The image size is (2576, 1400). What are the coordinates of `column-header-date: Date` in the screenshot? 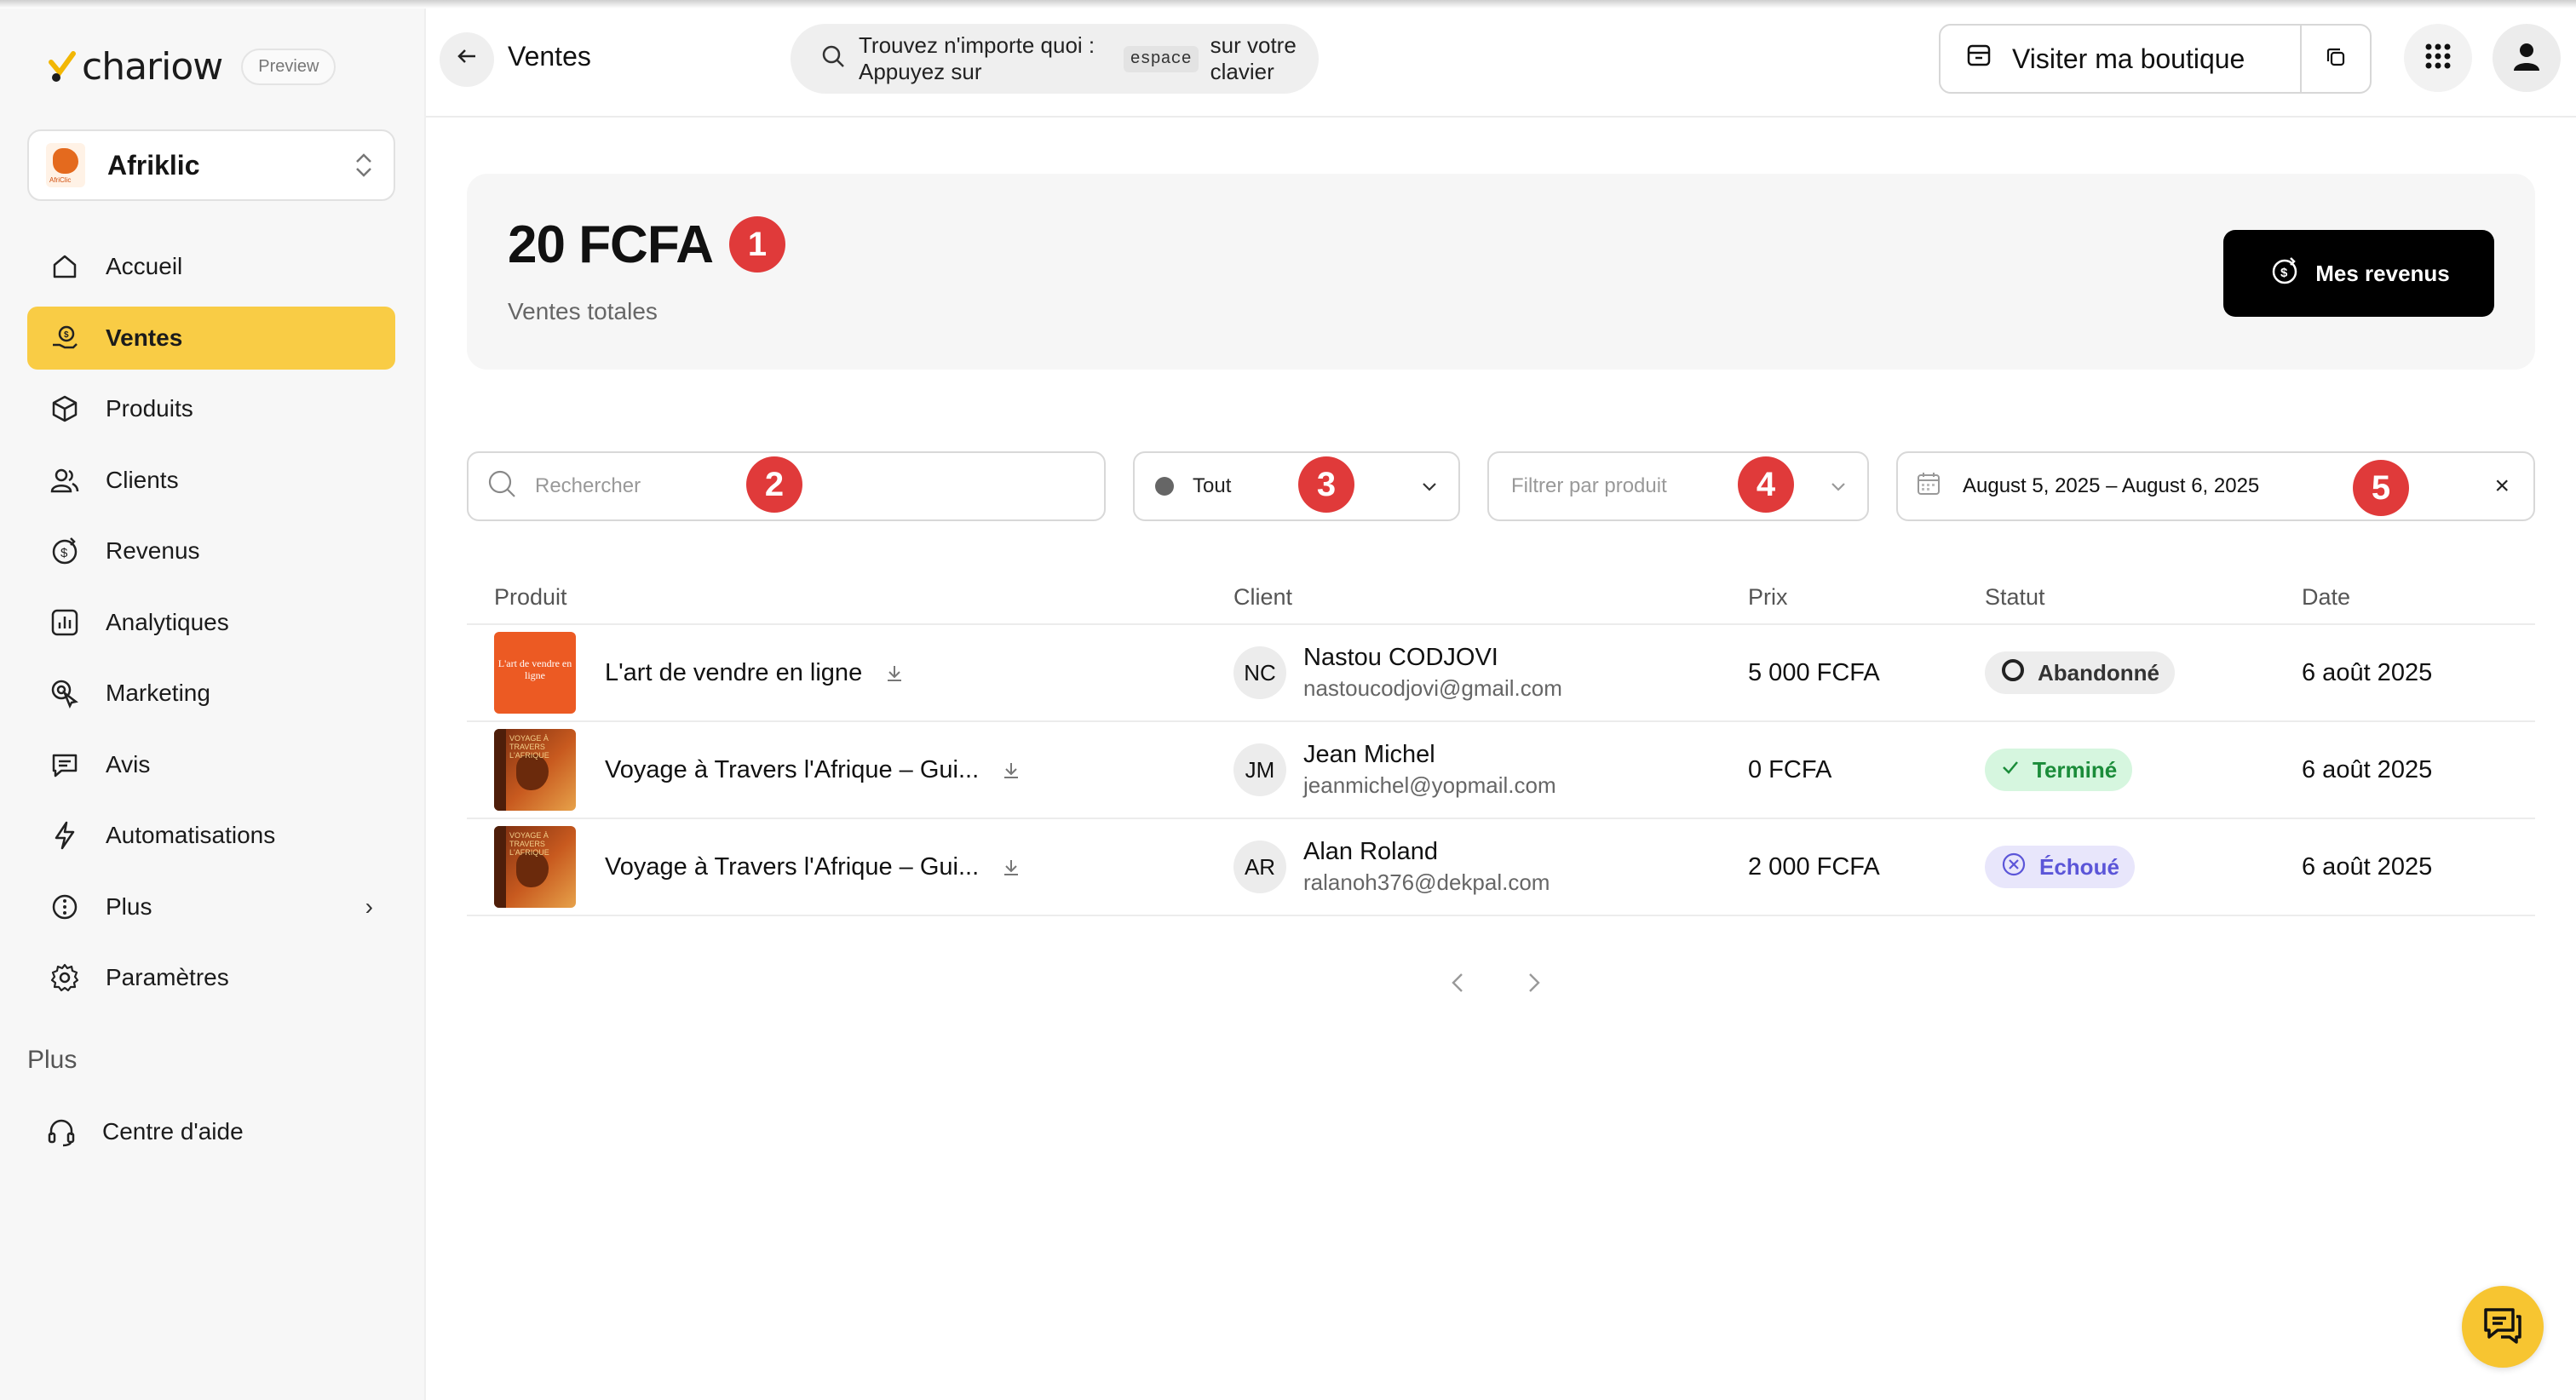 It's located at (2326, 596).